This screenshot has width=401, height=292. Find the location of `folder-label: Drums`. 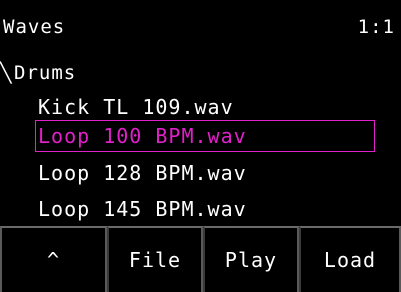

folder-label: Drums is located at coordinates (45, 73).